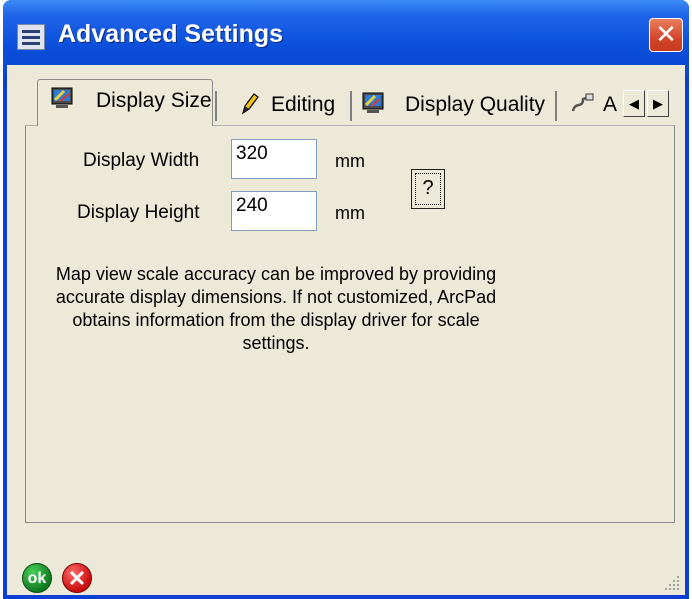 This screenshot has width=692, height=599. I want to click on ok-button: ok, so click(37, 578).